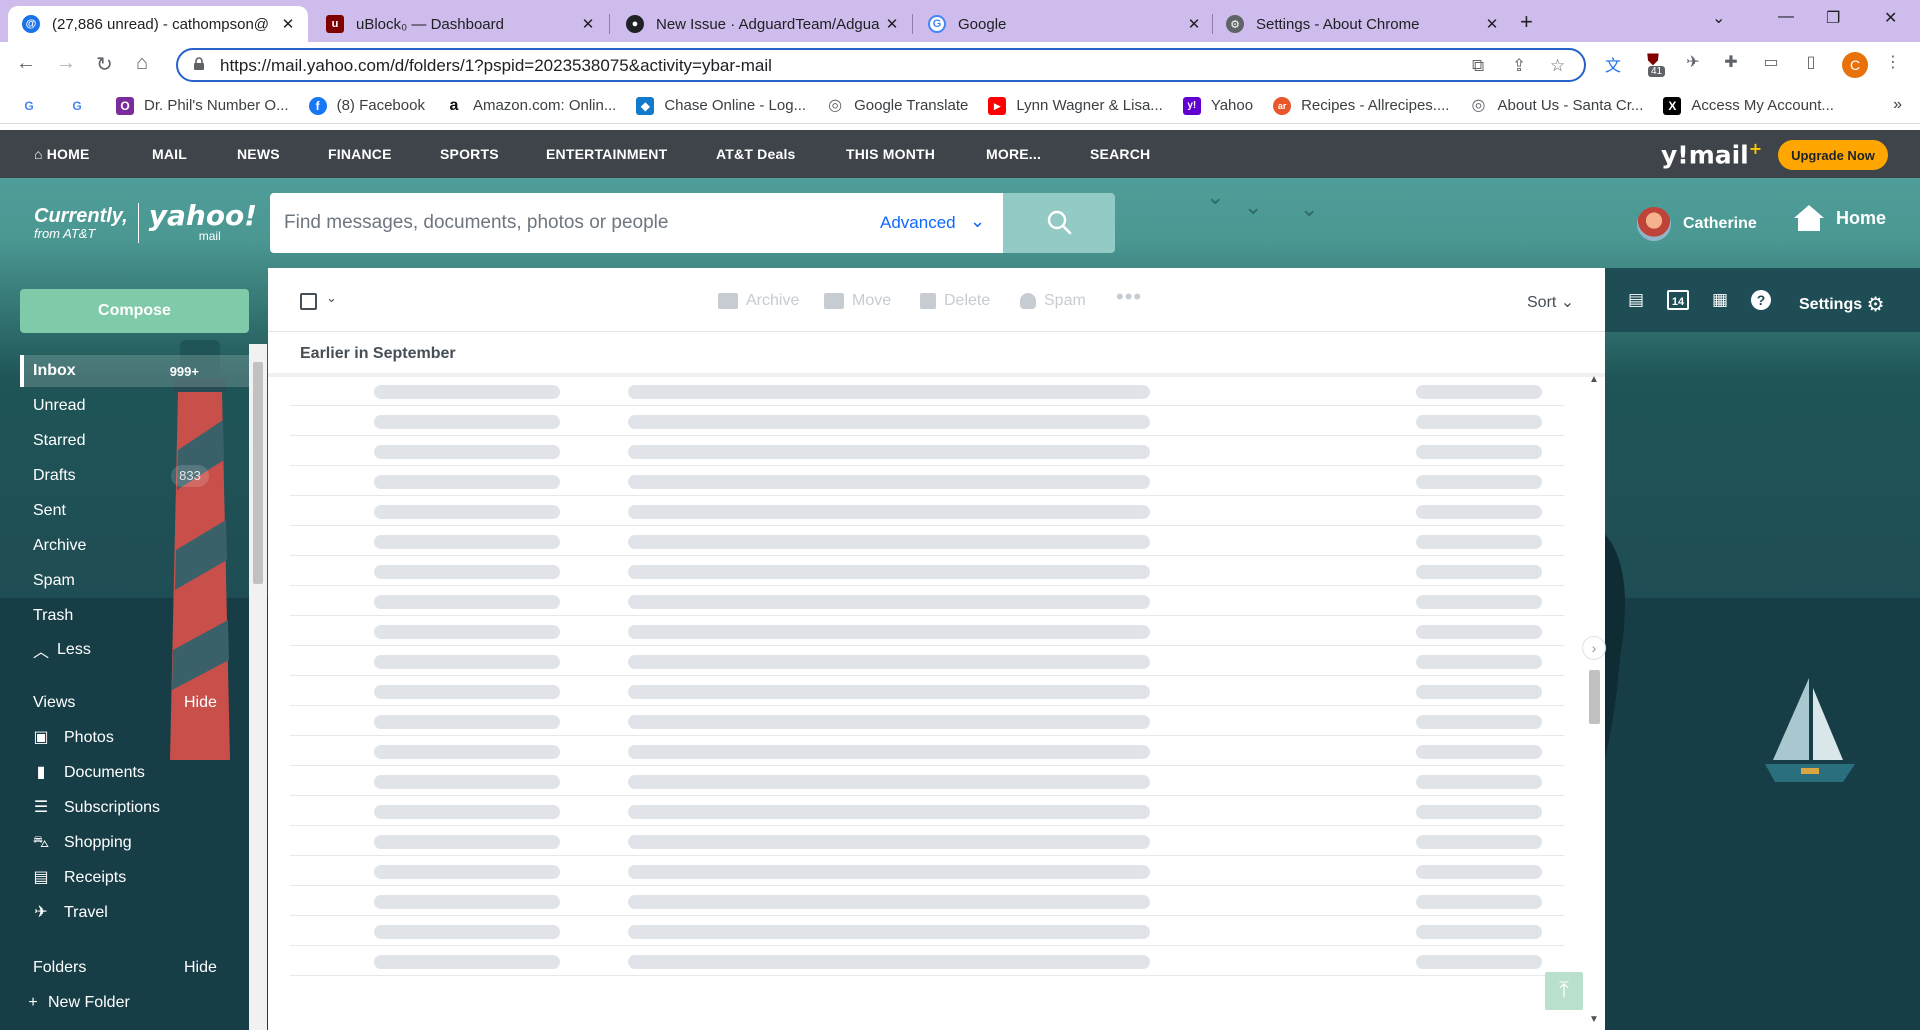 Image resolution: width=1920 pixels, height=1030 pixels. What do you see at coordinates (134, 371) in the screenshot?
I see `folder-inbox: Inbox 999+` at bounding box center [134, 371].